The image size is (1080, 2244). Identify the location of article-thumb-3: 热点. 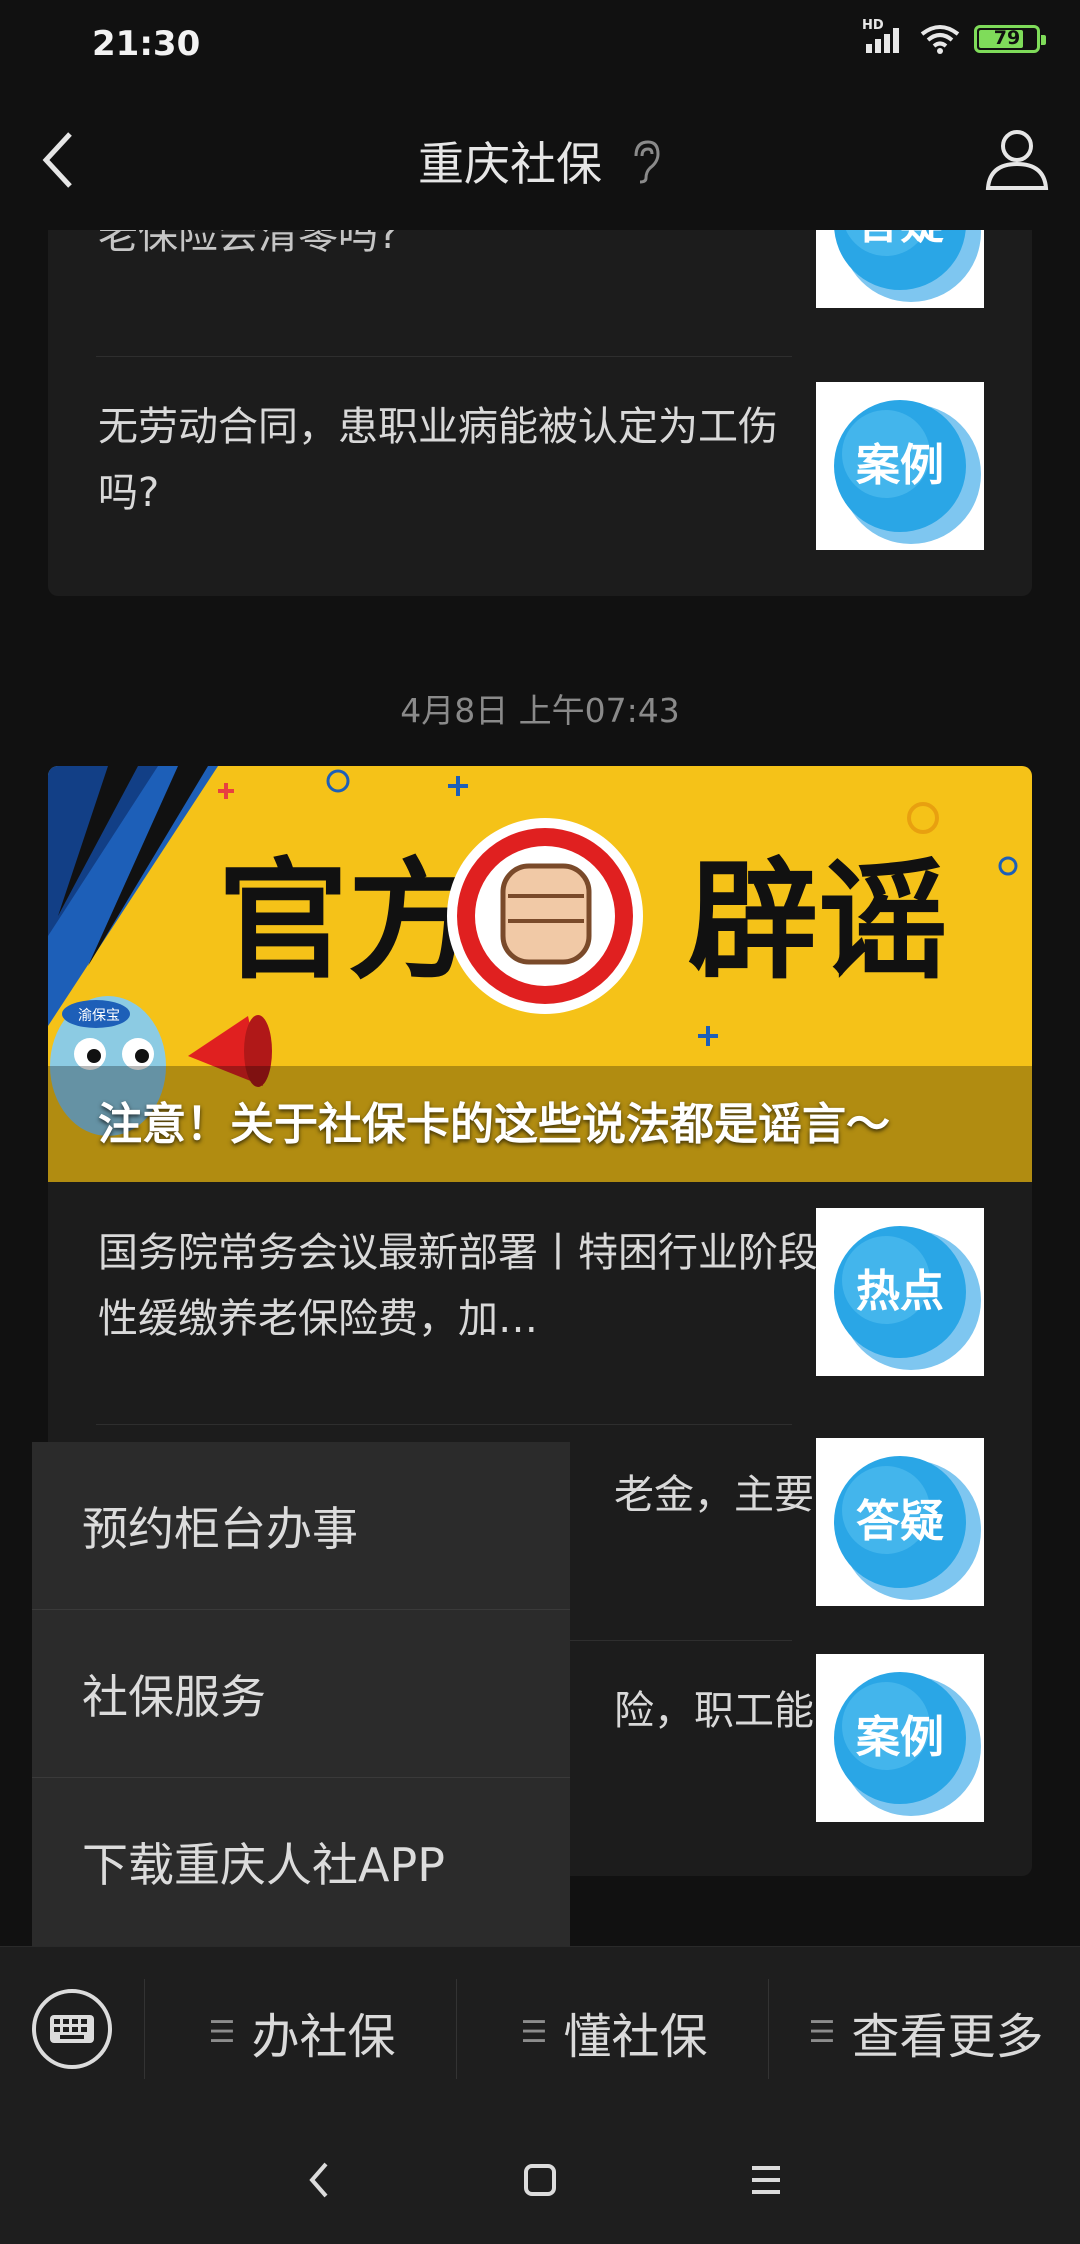
(900, 1292).